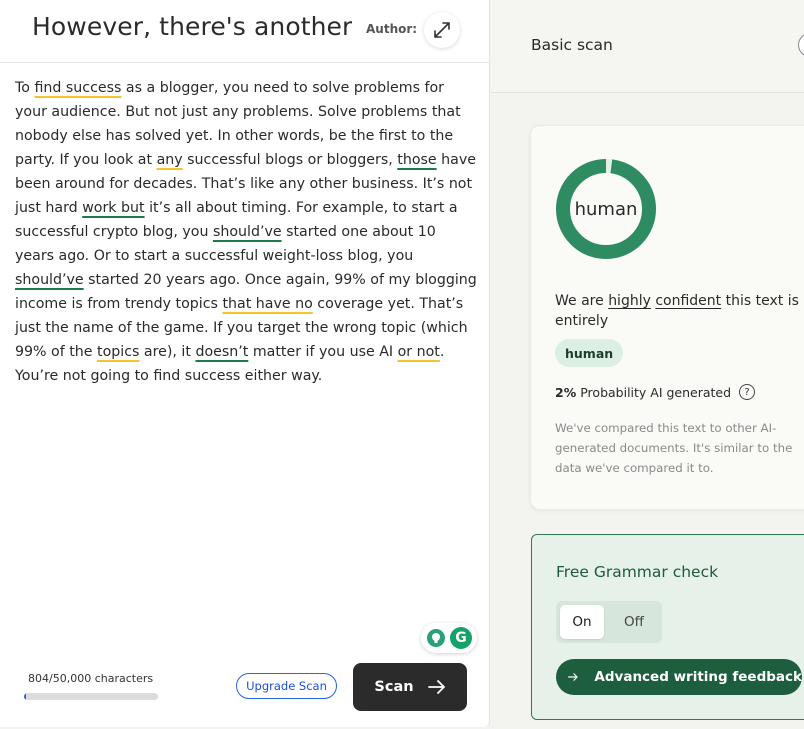  What do you see at coordinates (91, 678) in the screenshot?
I see `character-count: 804/50,000 characters` at bounding box center [91, 678].